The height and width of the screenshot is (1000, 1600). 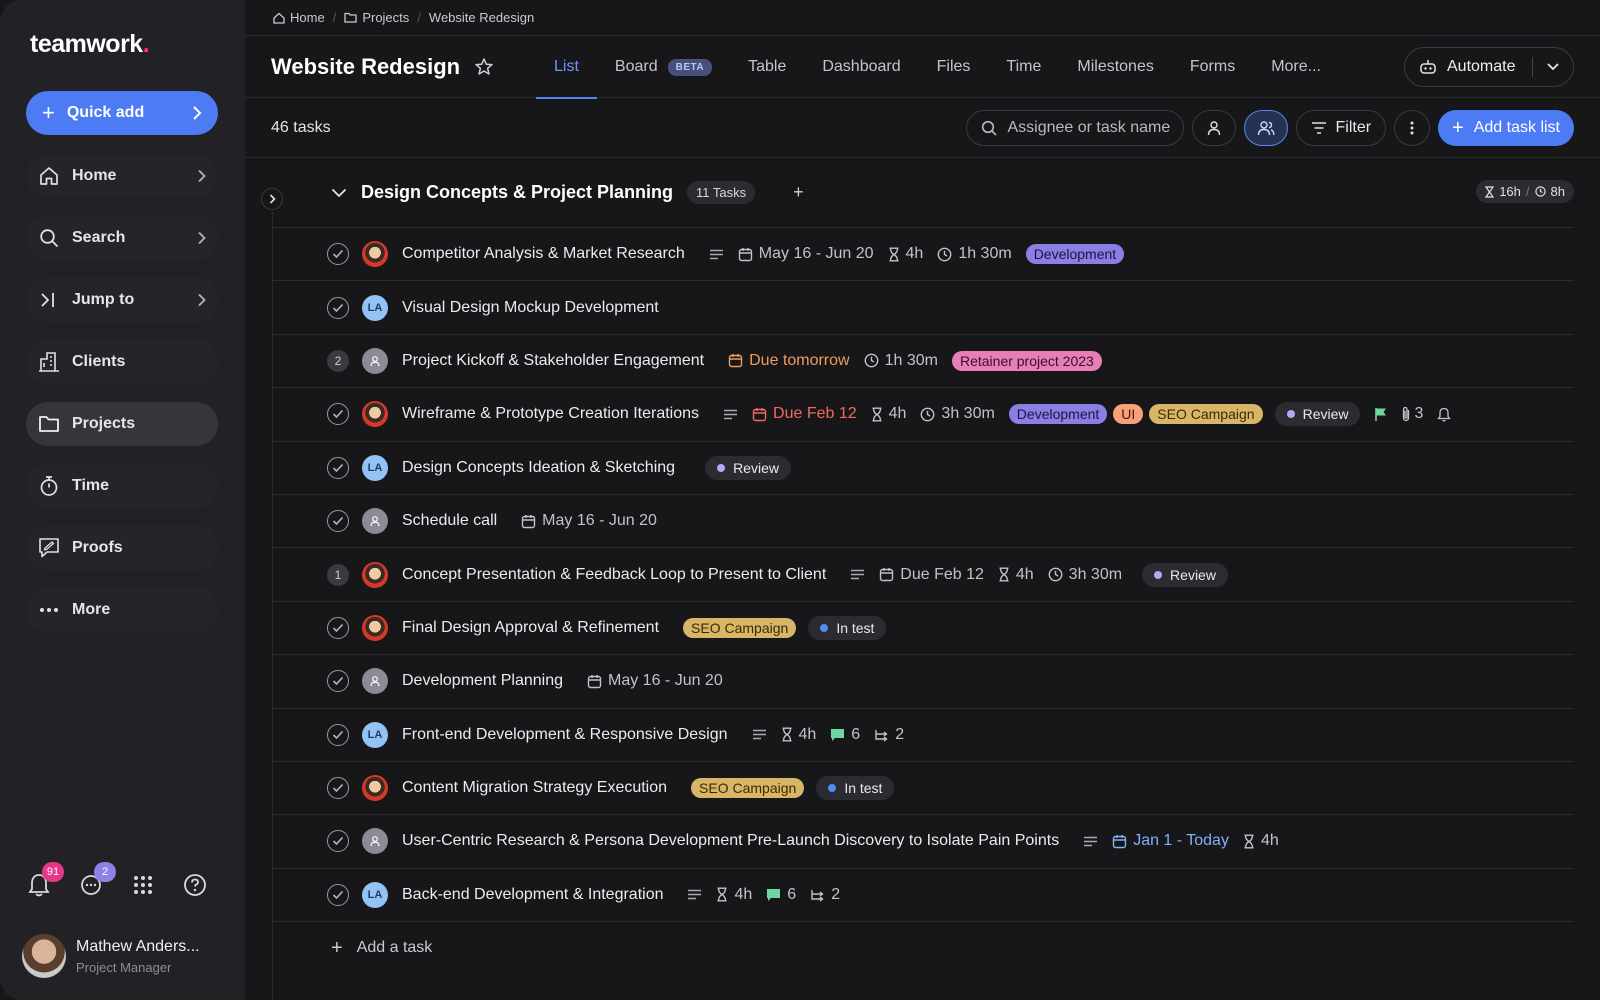 What do you see at coordinates (1170, 841) in the screenshot?
I see `task-due-date: Jan 1 - Today` at bounding box center [1170, 841].